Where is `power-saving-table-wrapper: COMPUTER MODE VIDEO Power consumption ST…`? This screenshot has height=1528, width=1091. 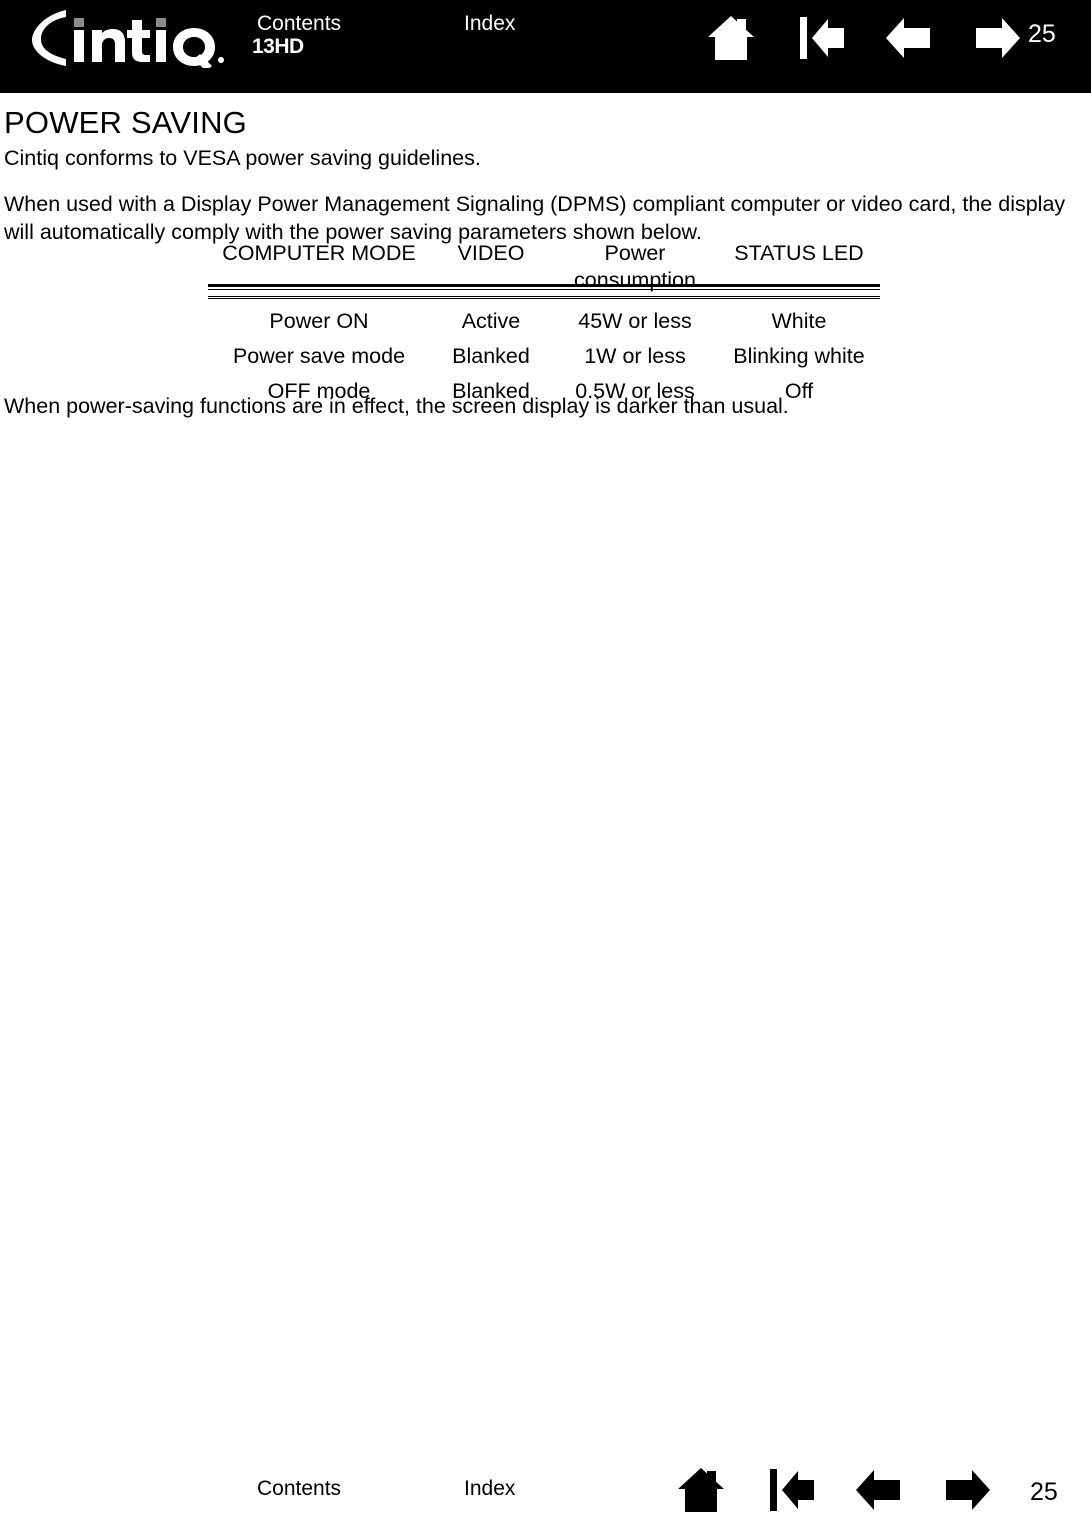 power-saving-table-wrapper: COMPUTER MODE VIDEO Power consumption ST… is located at coordinates (544, 324).